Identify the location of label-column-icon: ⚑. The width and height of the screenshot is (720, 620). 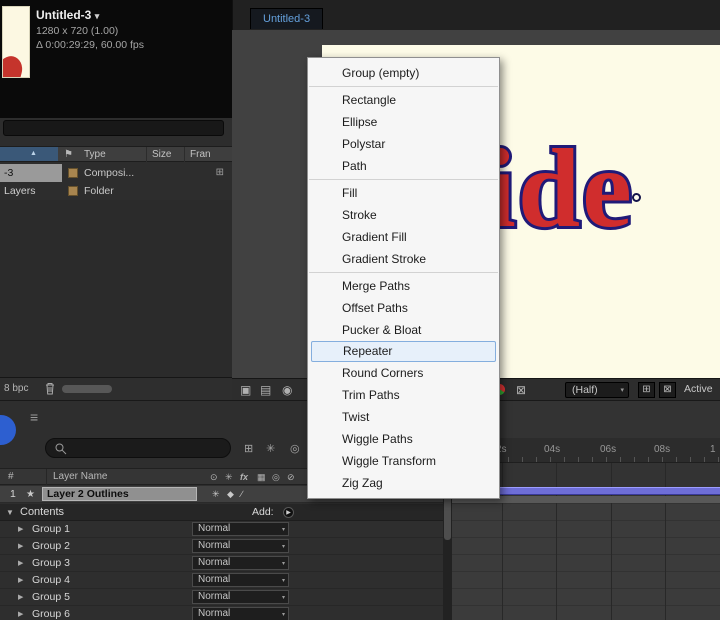
(68, 154).